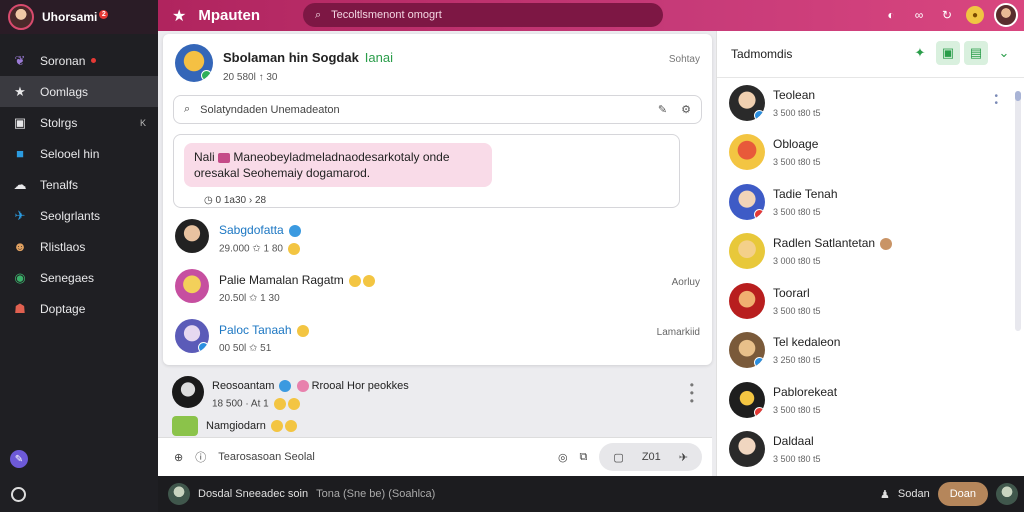  I want to click on post-author-avatar, so click(194, 63).